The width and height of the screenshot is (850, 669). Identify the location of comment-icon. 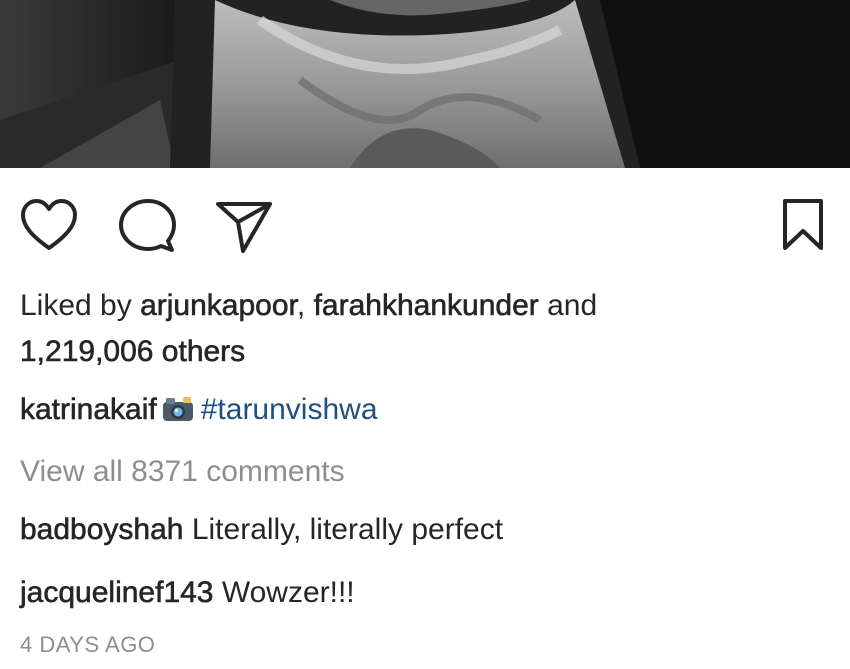
(147, 225).